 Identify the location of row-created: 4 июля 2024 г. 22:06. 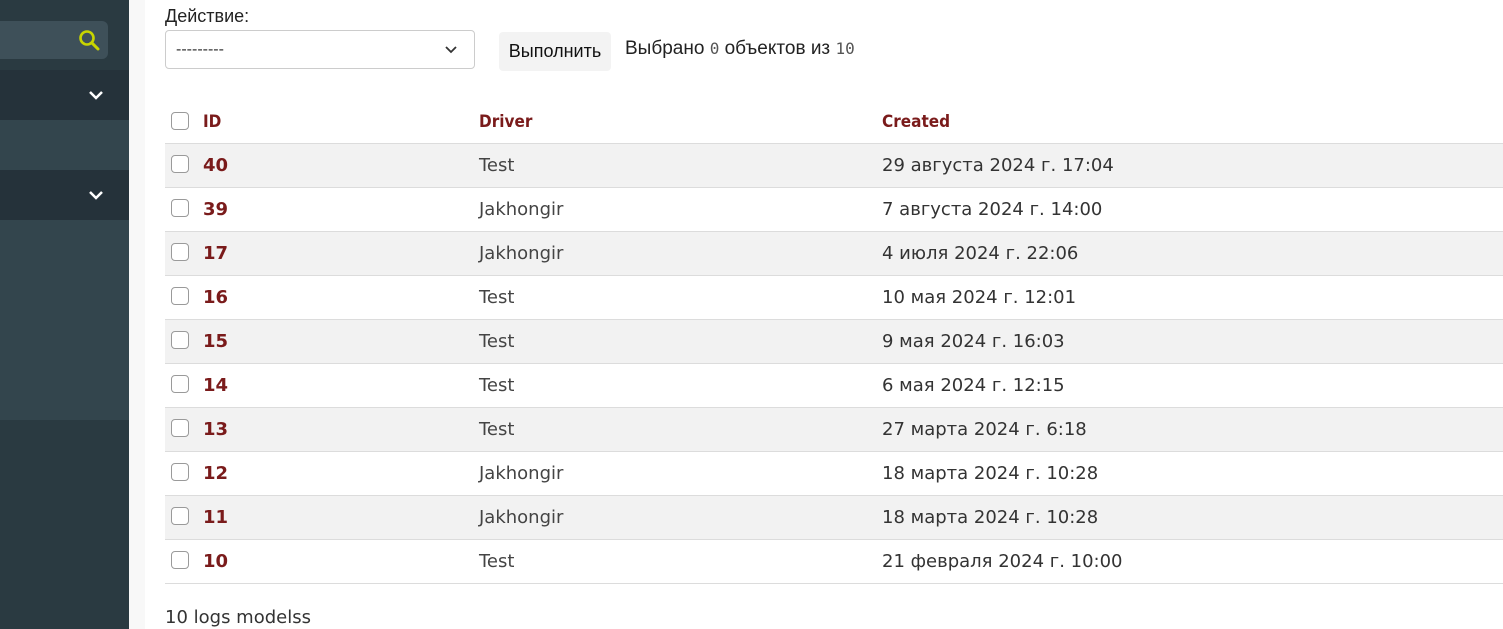
(980, 253).